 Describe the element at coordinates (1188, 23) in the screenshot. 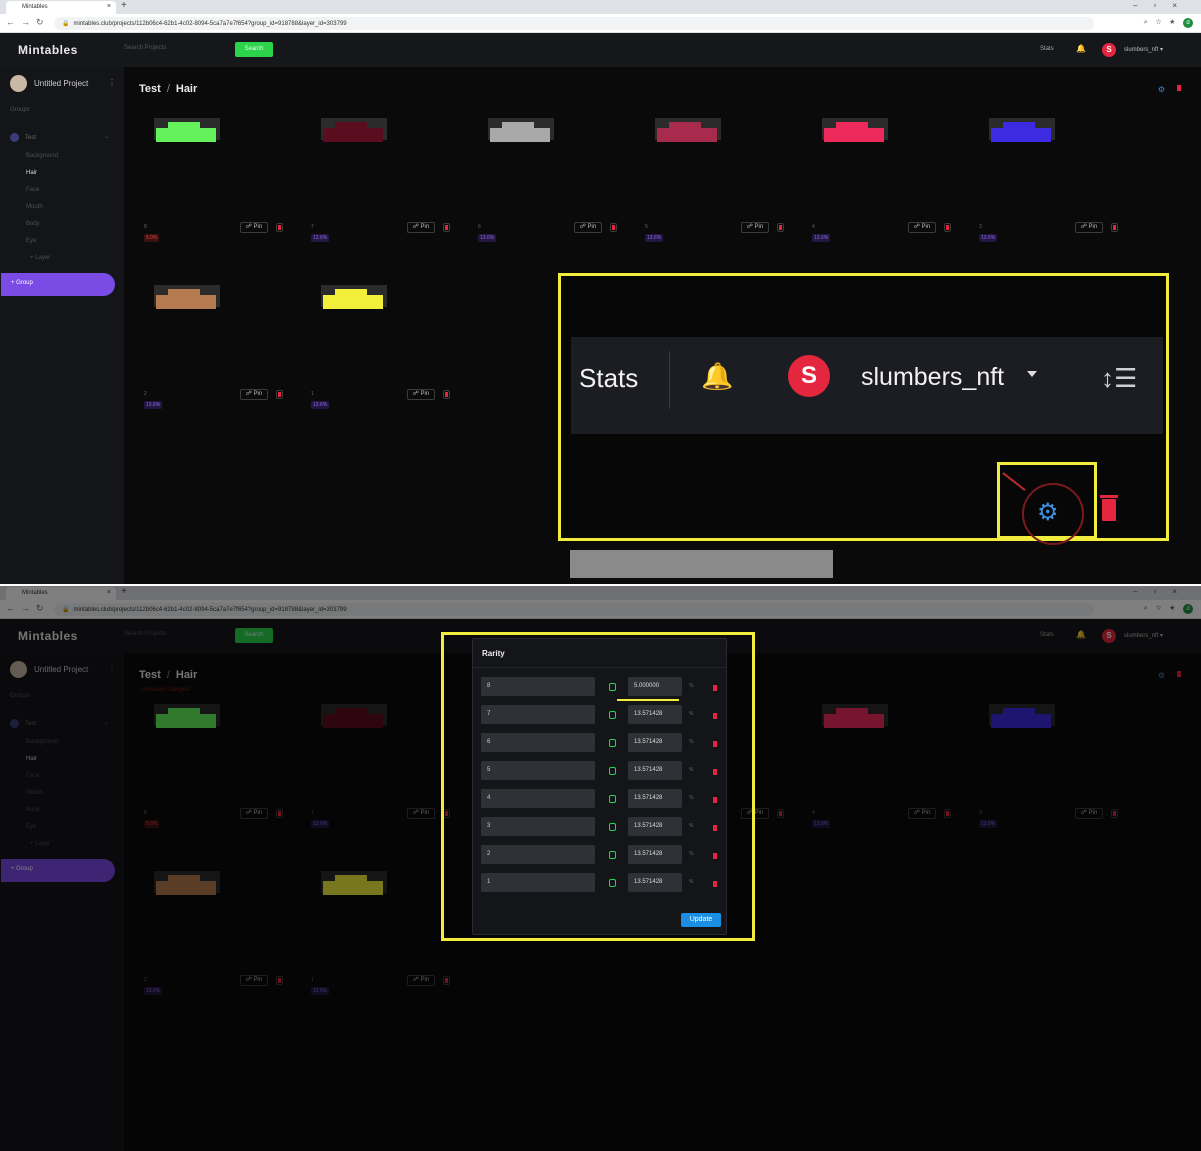

I see `profile-avatar-icon: d` at that location.